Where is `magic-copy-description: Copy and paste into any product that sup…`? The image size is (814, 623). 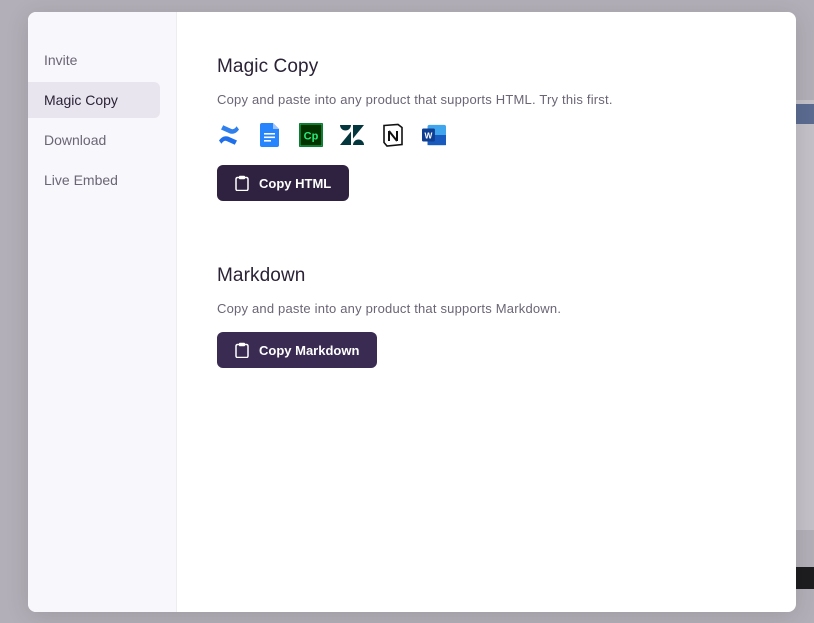 magic-copy-description: Copy and paste into any product that sup… is located at coordinates (415, 99).